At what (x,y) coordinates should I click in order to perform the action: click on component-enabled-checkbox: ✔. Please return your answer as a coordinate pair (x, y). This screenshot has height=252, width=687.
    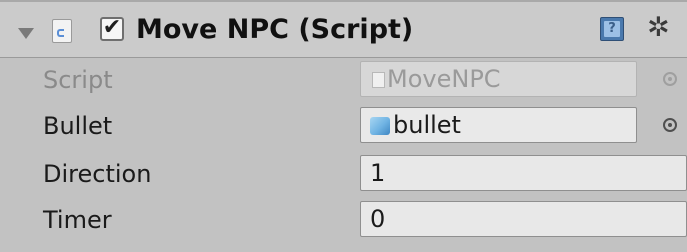
    Looking at the image, I should click on (112, 27).